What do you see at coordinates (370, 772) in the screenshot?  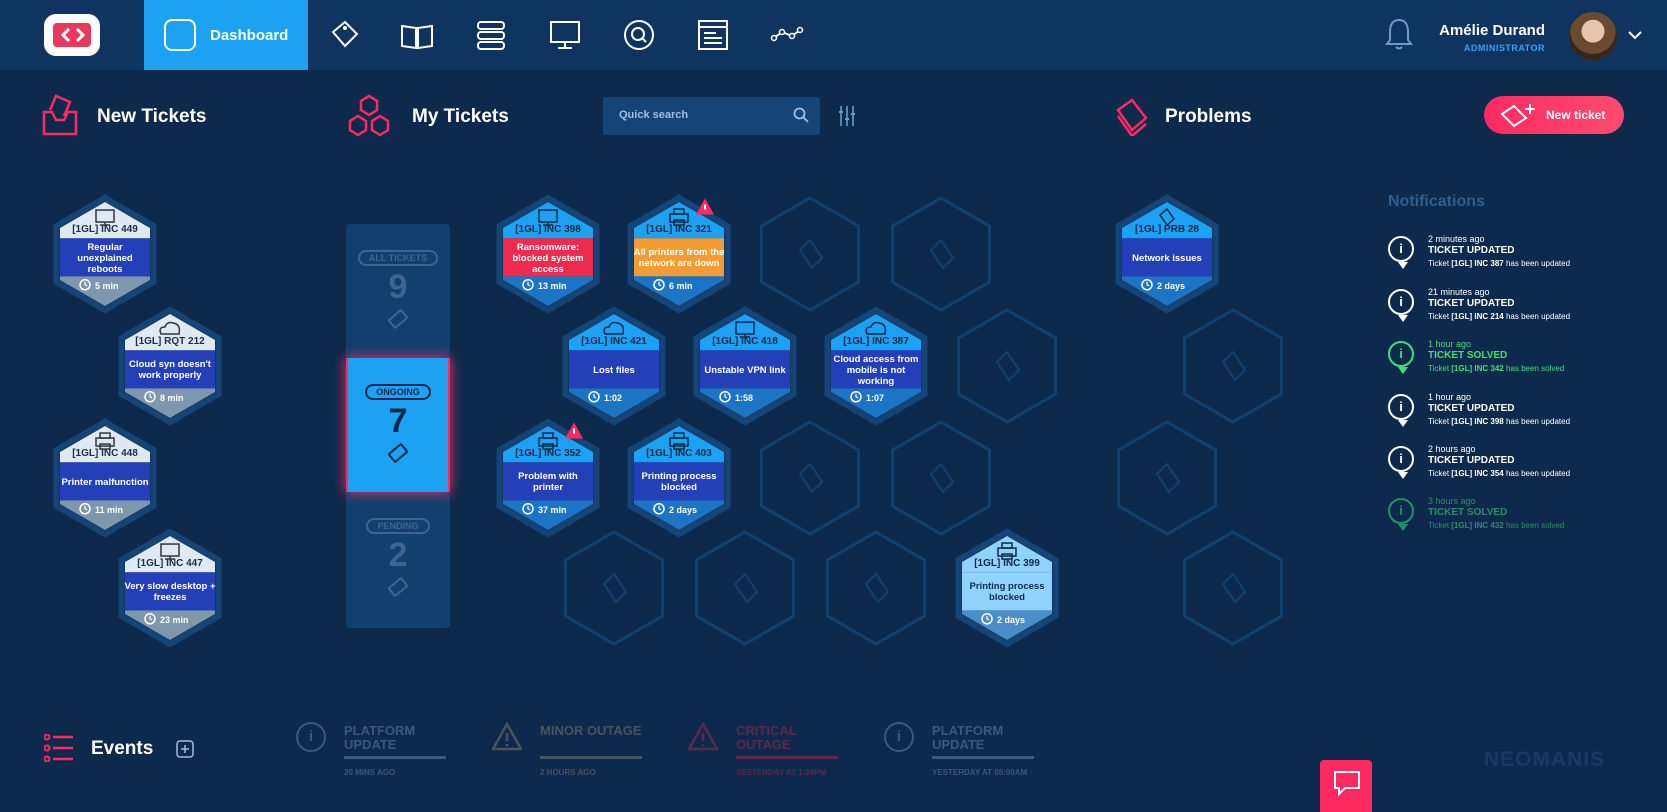 I see `event-time: 20 MINS AGO` at bounding box center [370, 772].